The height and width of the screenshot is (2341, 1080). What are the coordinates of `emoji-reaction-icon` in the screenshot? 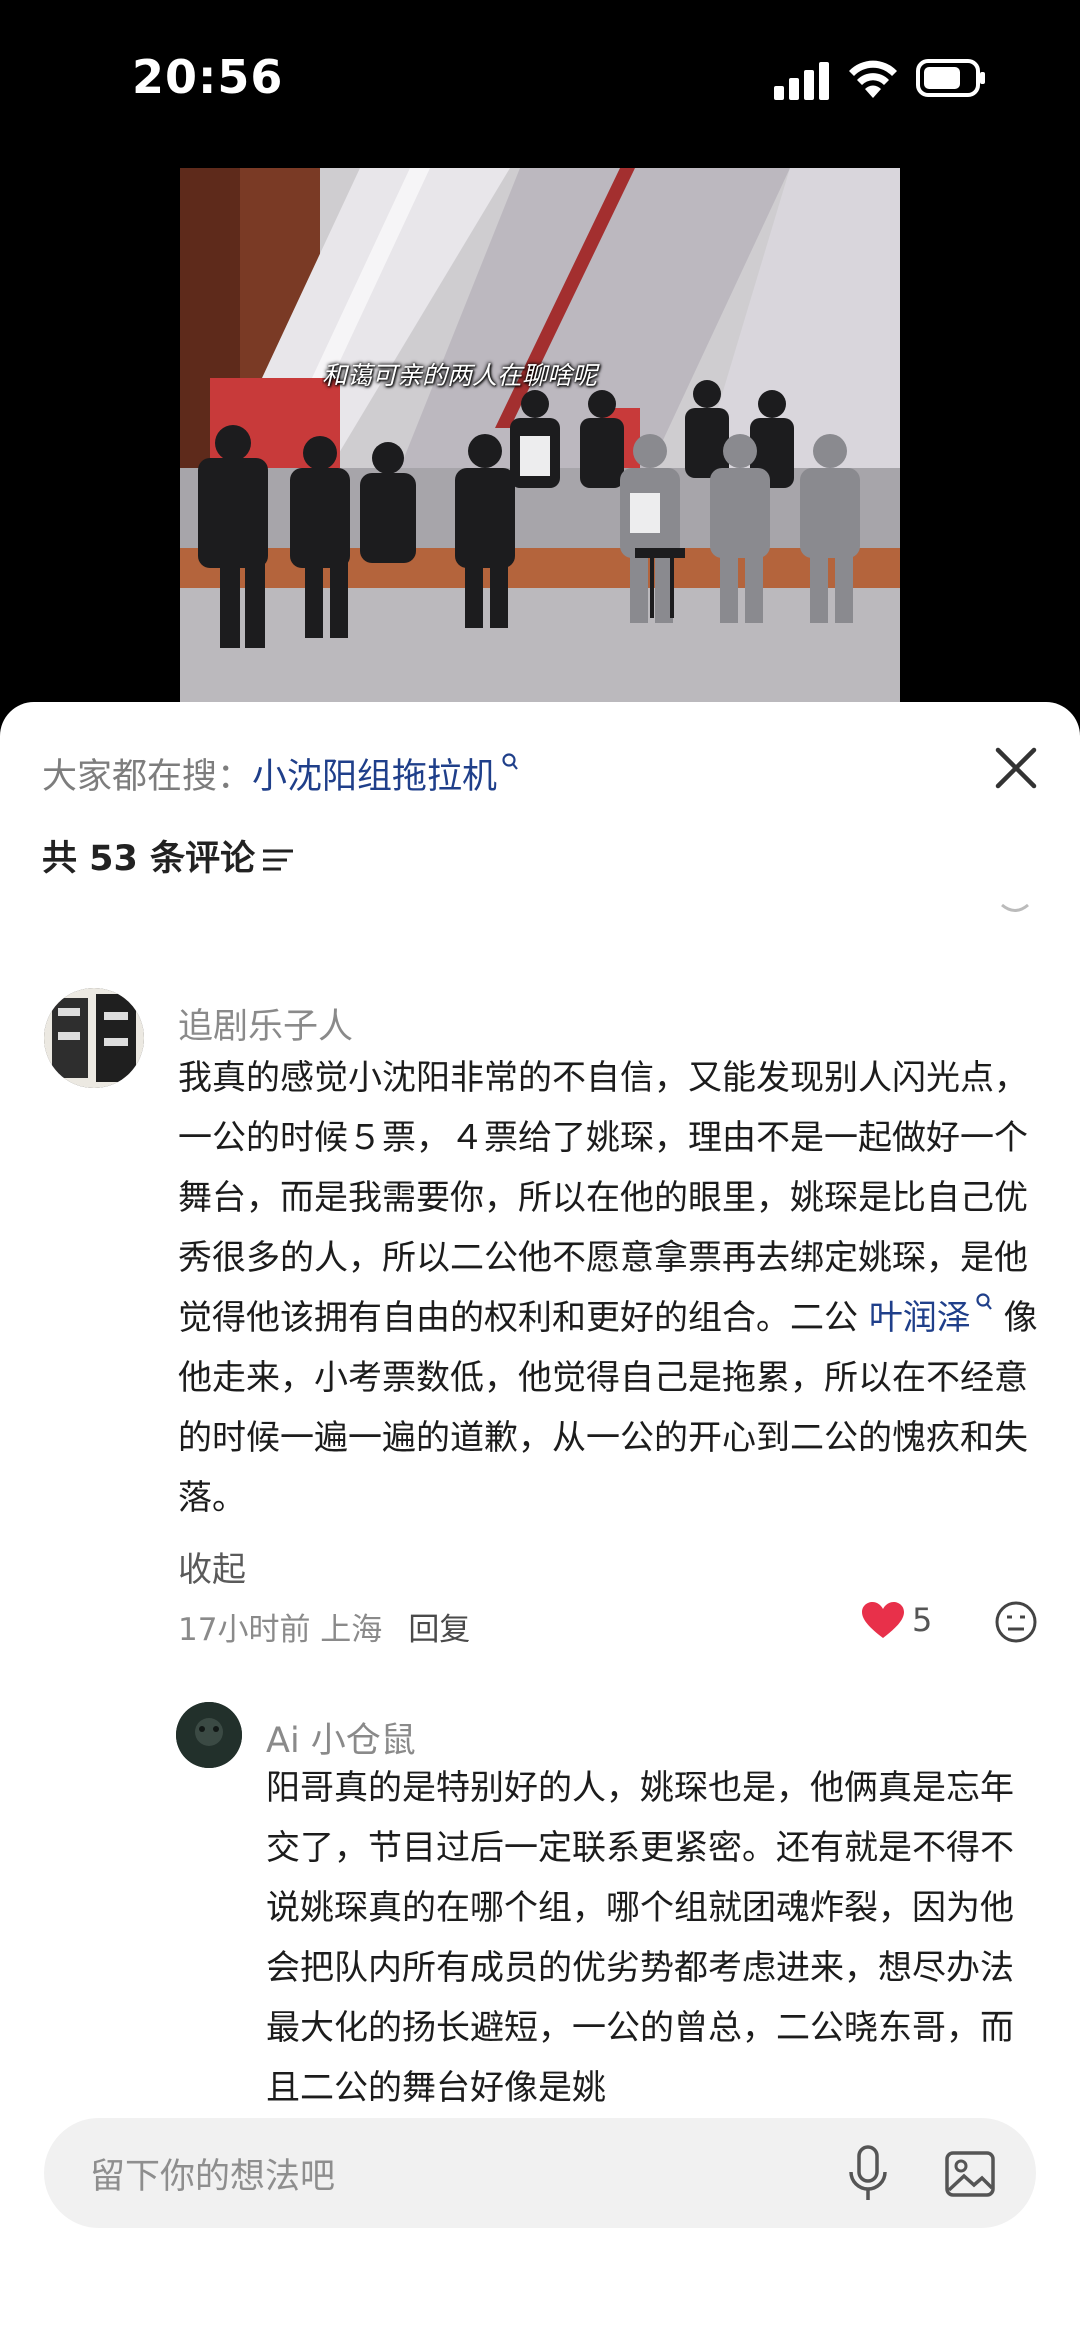 It's located at (1016, 1622).